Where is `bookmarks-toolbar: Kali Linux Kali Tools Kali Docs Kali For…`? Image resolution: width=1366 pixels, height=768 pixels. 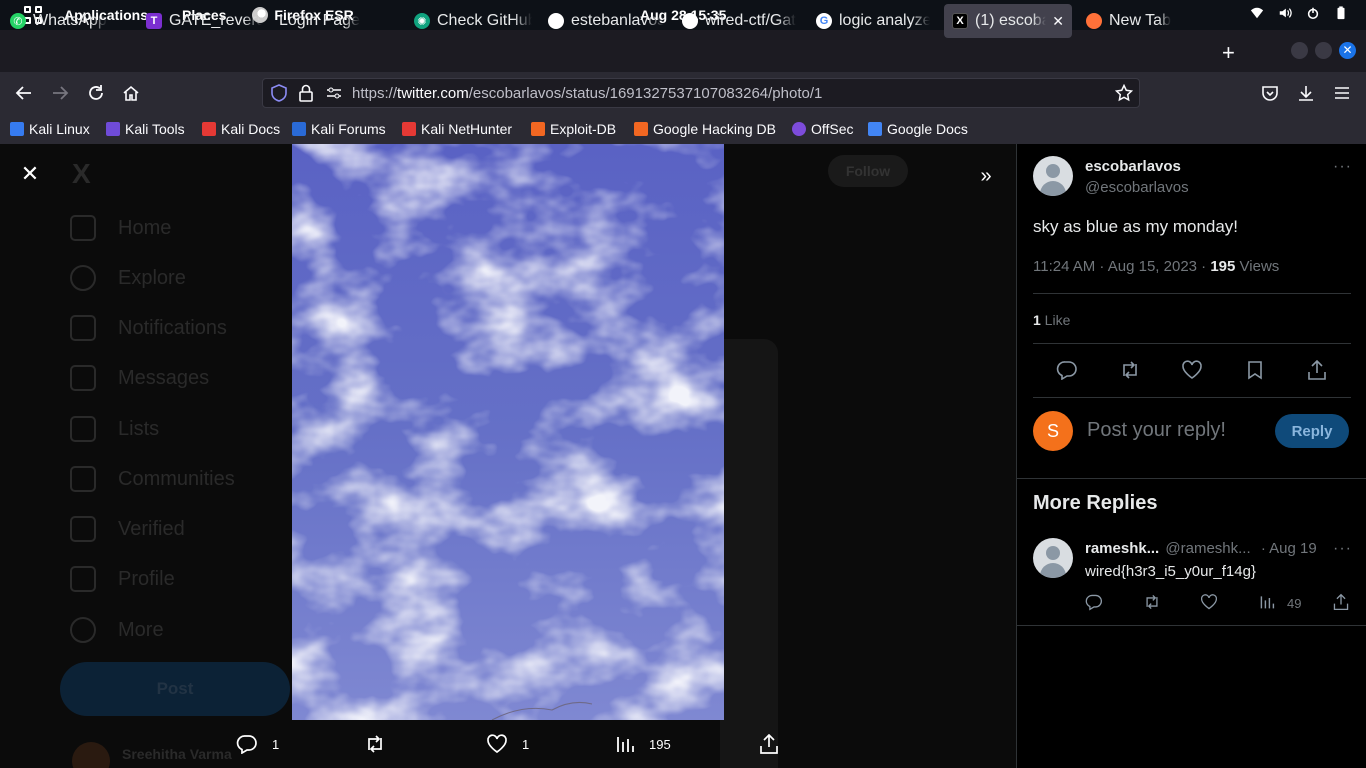
bookmarks-toolbar: Kali Linux Kali Tools Kali Docs Kali For… is located at coordinates (683, 129).